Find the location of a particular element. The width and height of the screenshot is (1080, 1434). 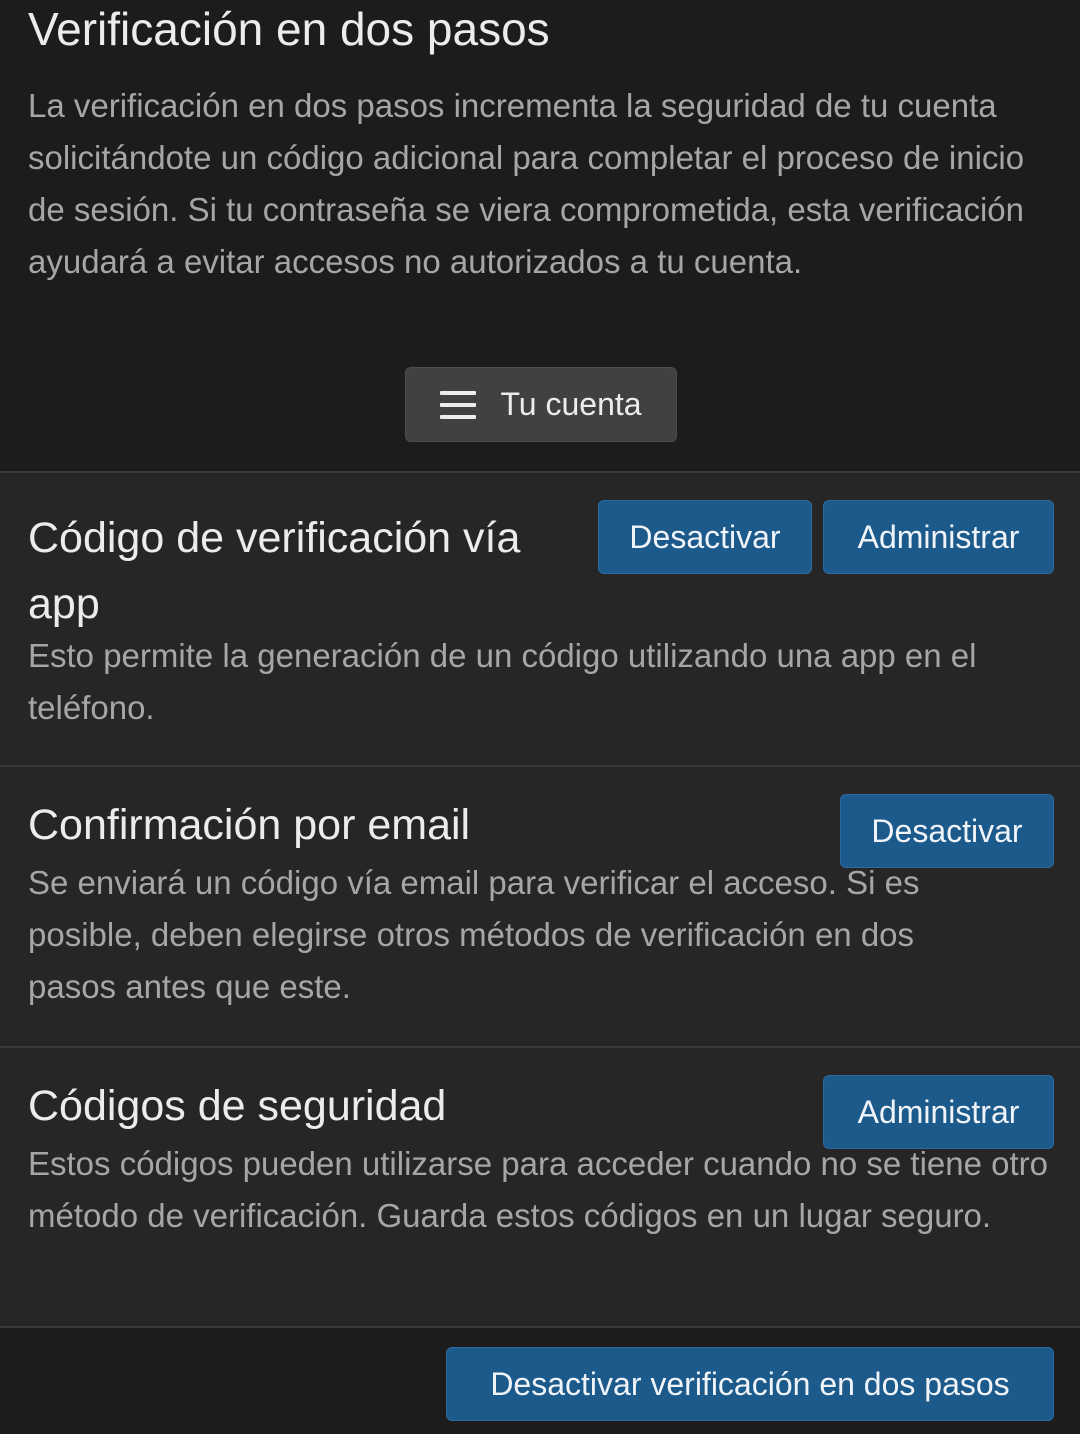

method-title: Código de verificación vía app is located at coordinates (274, 571).